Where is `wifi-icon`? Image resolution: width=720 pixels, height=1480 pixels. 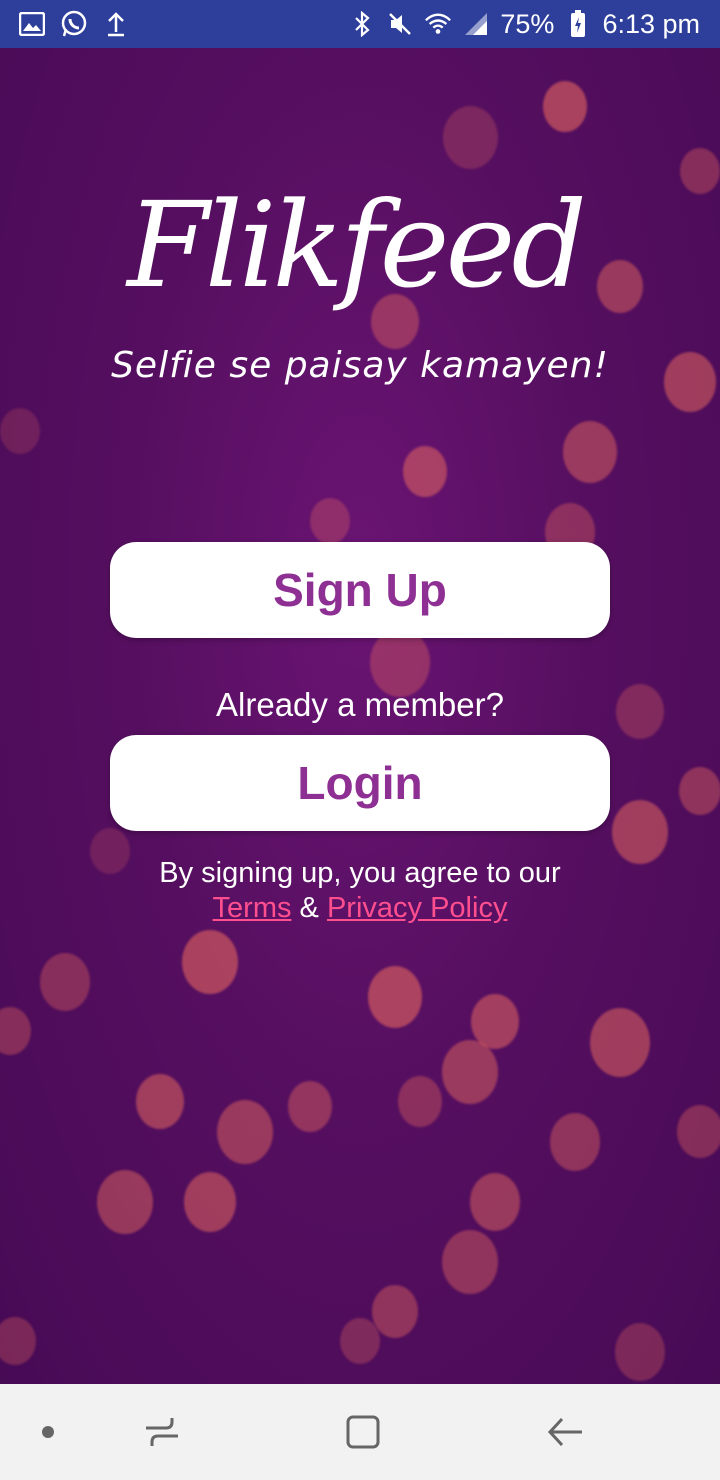 wifi-icon is located at coordinates (438, 24).